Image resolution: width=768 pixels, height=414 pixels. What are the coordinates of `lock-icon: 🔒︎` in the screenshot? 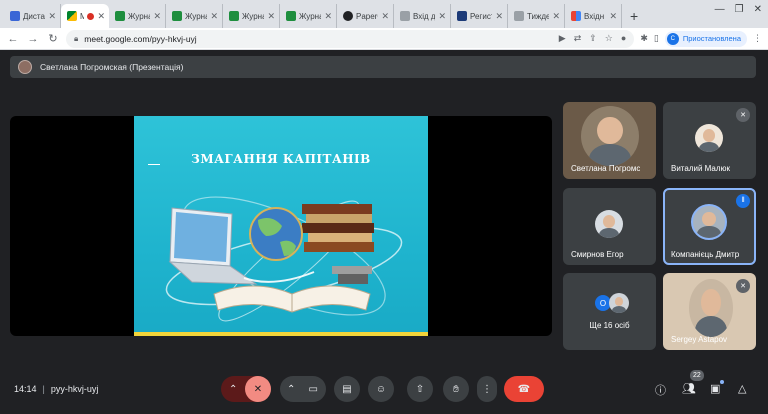 It's located at (76, 39).